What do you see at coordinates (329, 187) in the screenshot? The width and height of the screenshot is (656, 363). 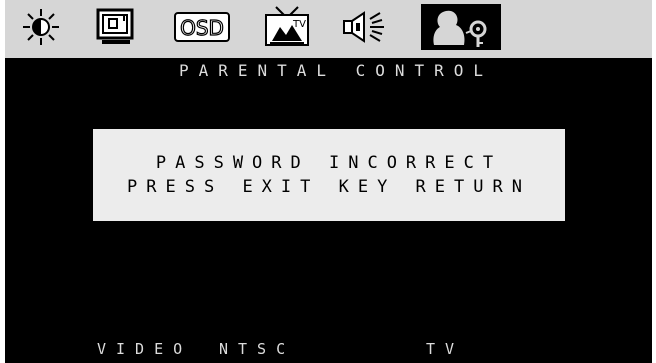 I see `error-instruction: PRESS EXIT KEY RETURN` at bounding box center [329, 187].